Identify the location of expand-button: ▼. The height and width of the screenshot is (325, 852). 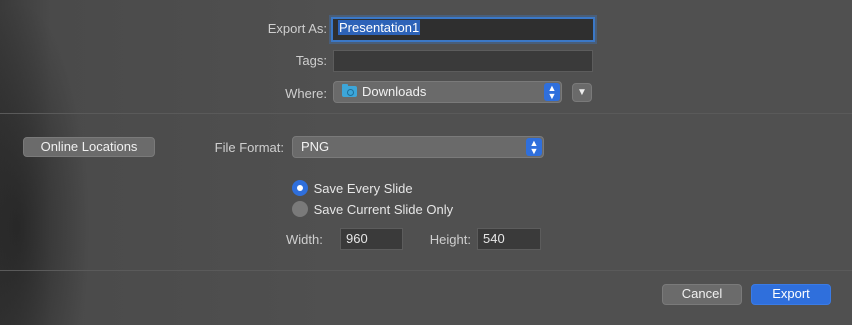
(582, 92).